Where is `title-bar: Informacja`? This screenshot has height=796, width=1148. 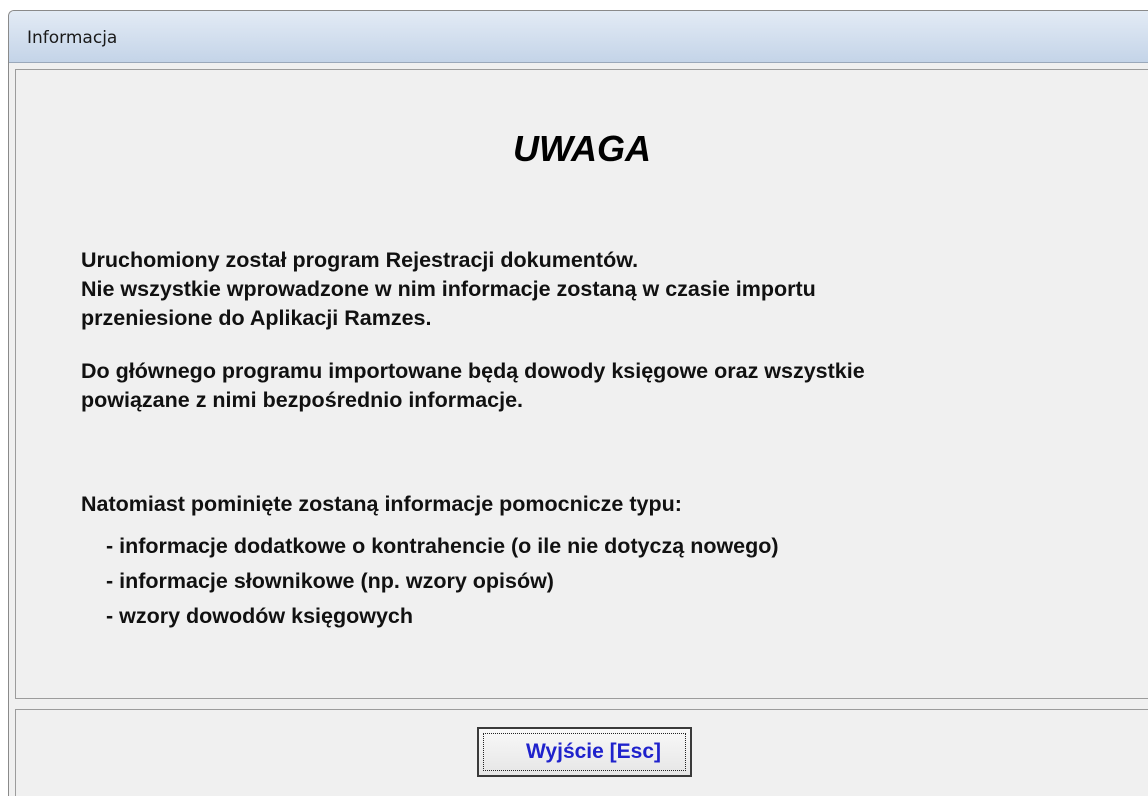 title-bar: Informacja is located at coordinates (578, 37).